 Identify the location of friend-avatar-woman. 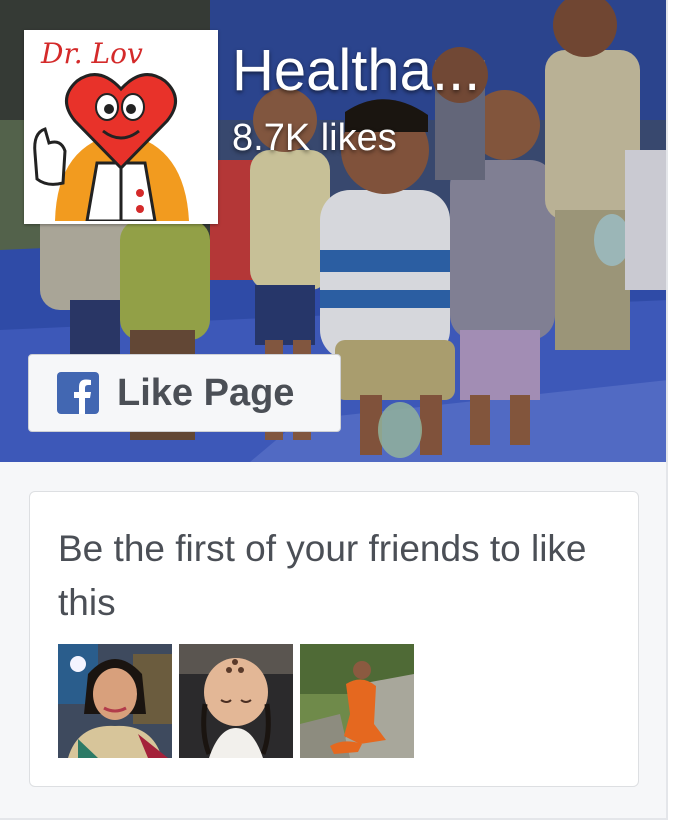
(115, 701).